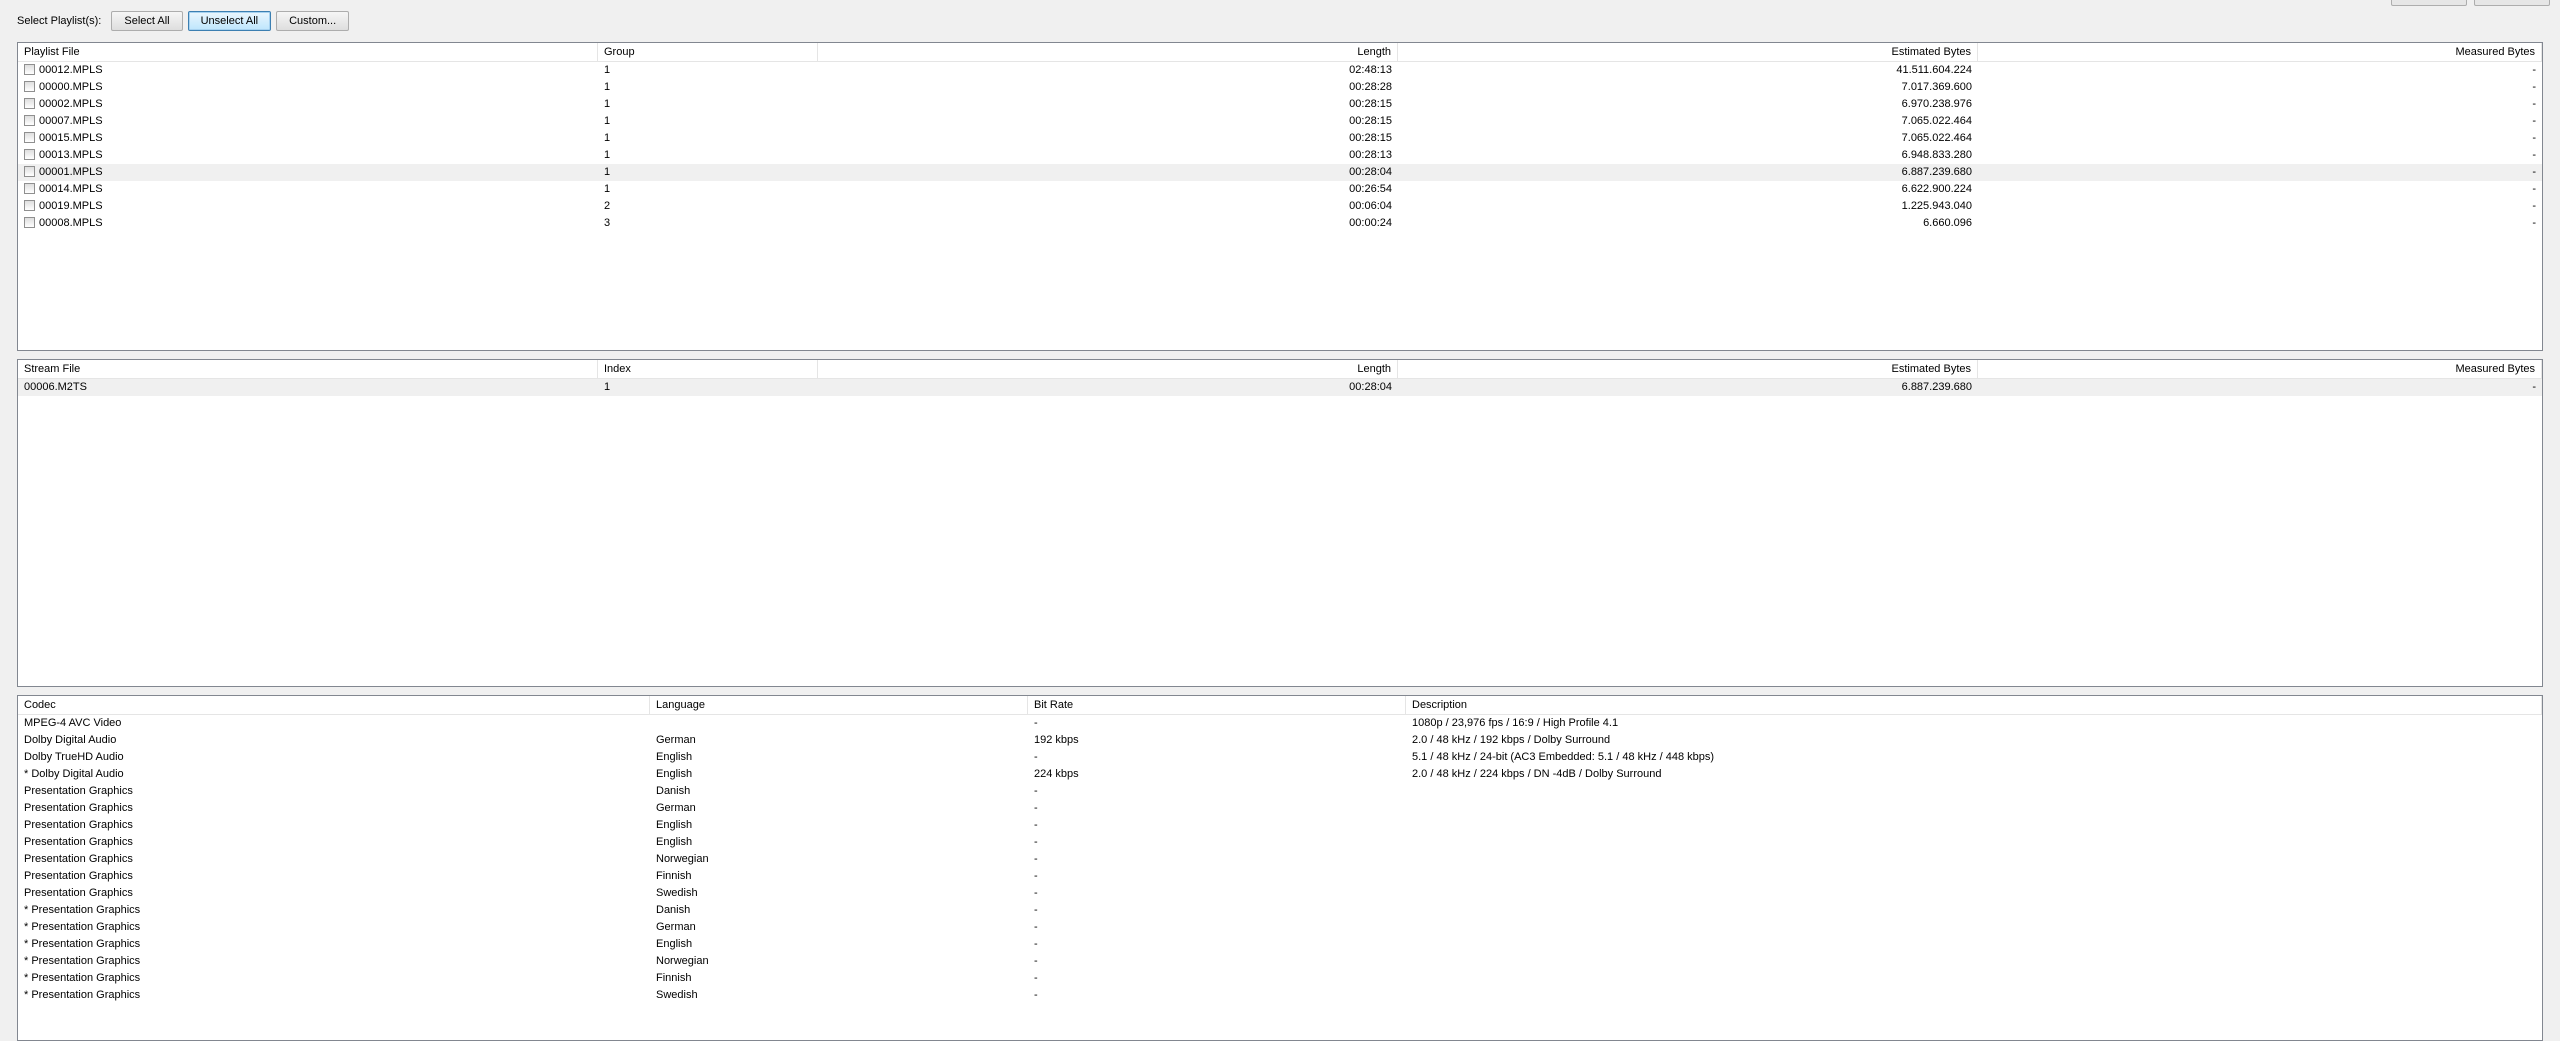 This screenshot has height=1041, width=2560. I want to click on playlist-file: 00007.MPLS, so click(71, 121).